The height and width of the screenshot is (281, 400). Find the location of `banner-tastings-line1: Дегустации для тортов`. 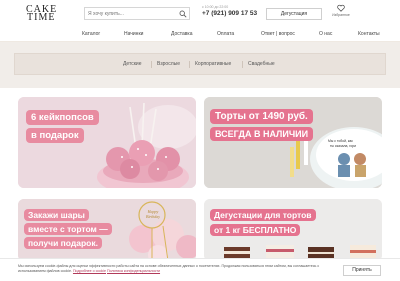

banner-tastings-line1: Дегустации для тортов is located at coordinates (263, 215).